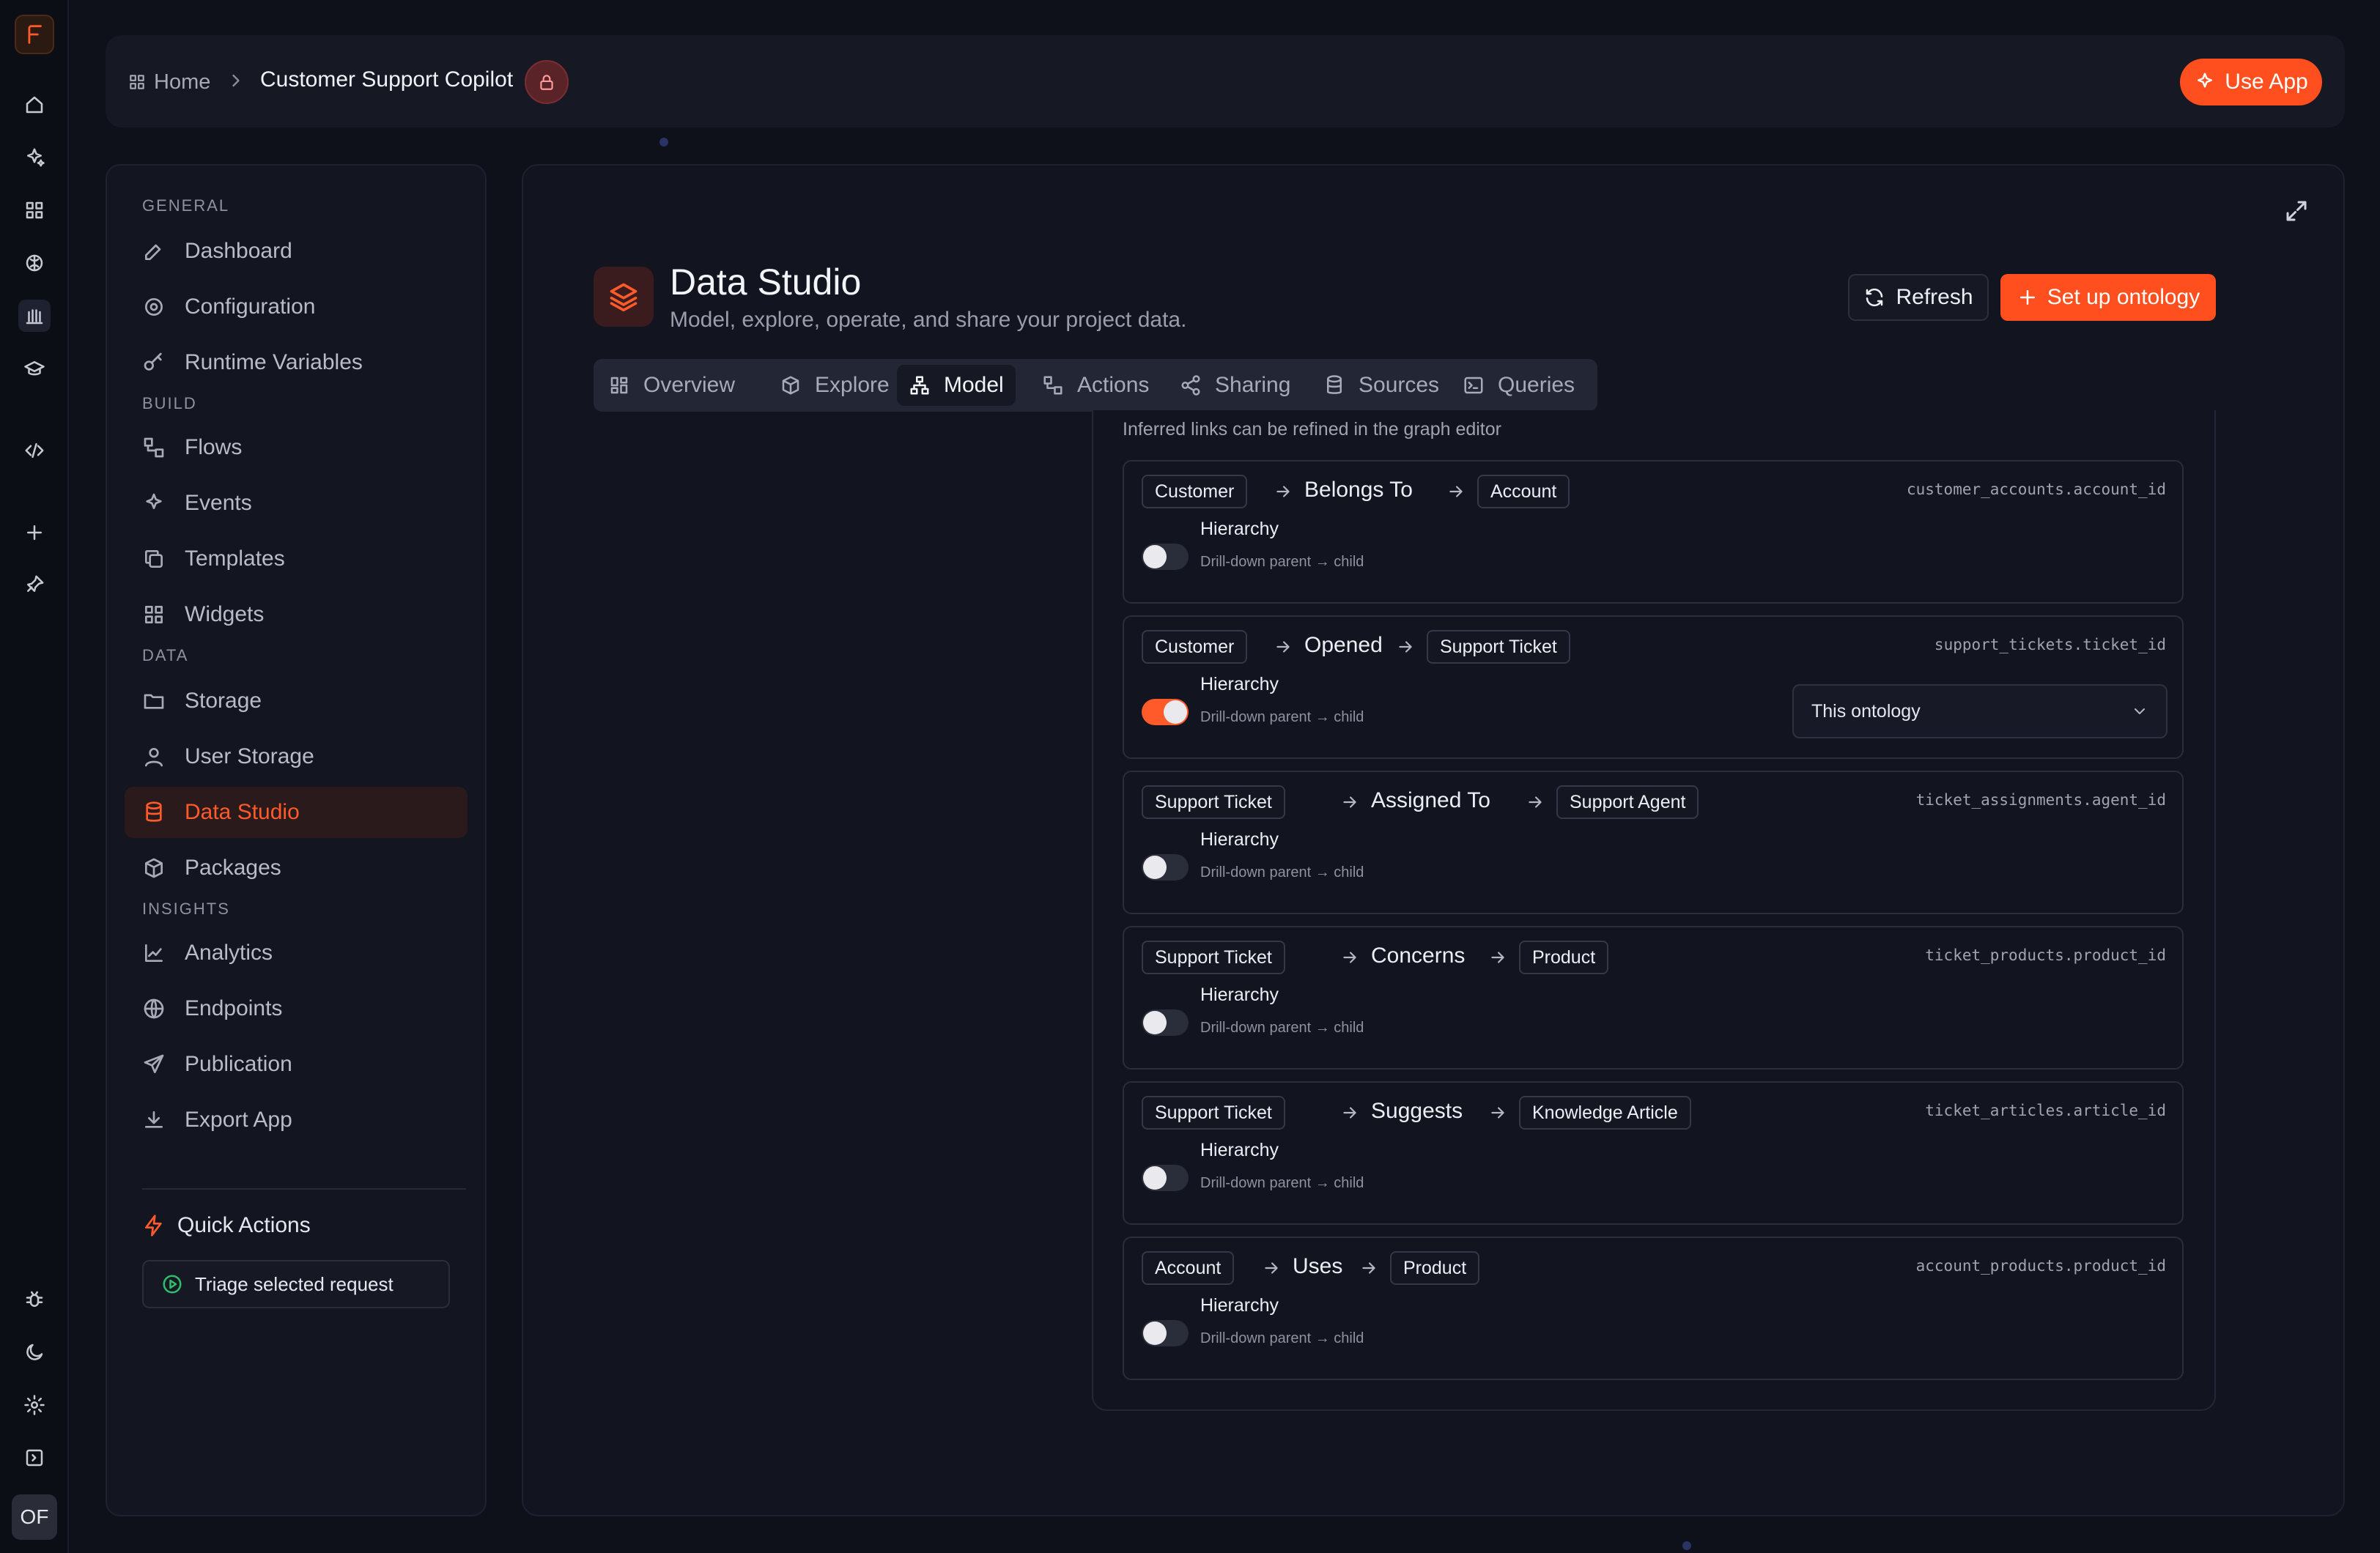  What do you see at coordinates (974, 385) in the screenshot?
I see `tab-label: Model` at bounding box center [974, 385].